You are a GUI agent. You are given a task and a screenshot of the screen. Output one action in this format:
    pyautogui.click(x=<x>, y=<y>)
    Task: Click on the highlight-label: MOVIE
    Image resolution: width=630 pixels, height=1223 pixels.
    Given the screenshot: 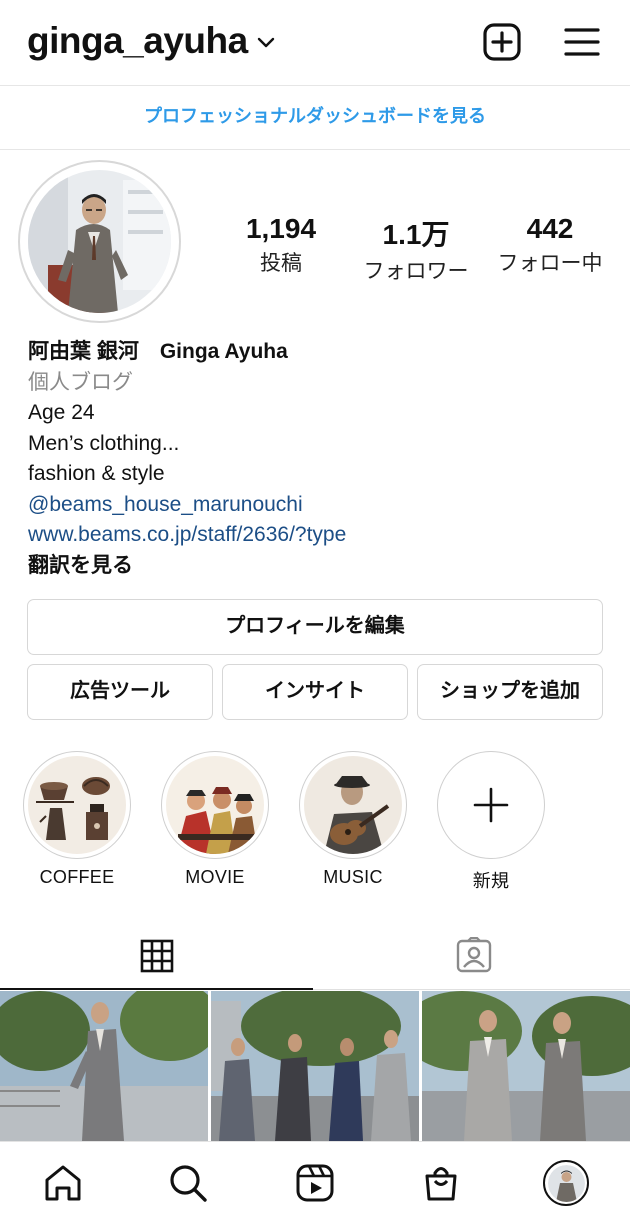 What is the action you would take?
    pyautogui.click(x=215, y=877)
    